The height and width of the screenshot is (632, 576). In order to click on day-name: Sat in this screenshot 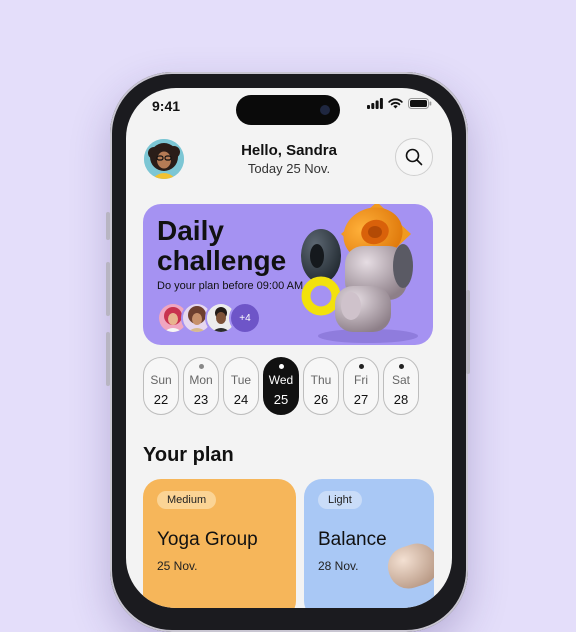, I will do `click(400, 380)`.